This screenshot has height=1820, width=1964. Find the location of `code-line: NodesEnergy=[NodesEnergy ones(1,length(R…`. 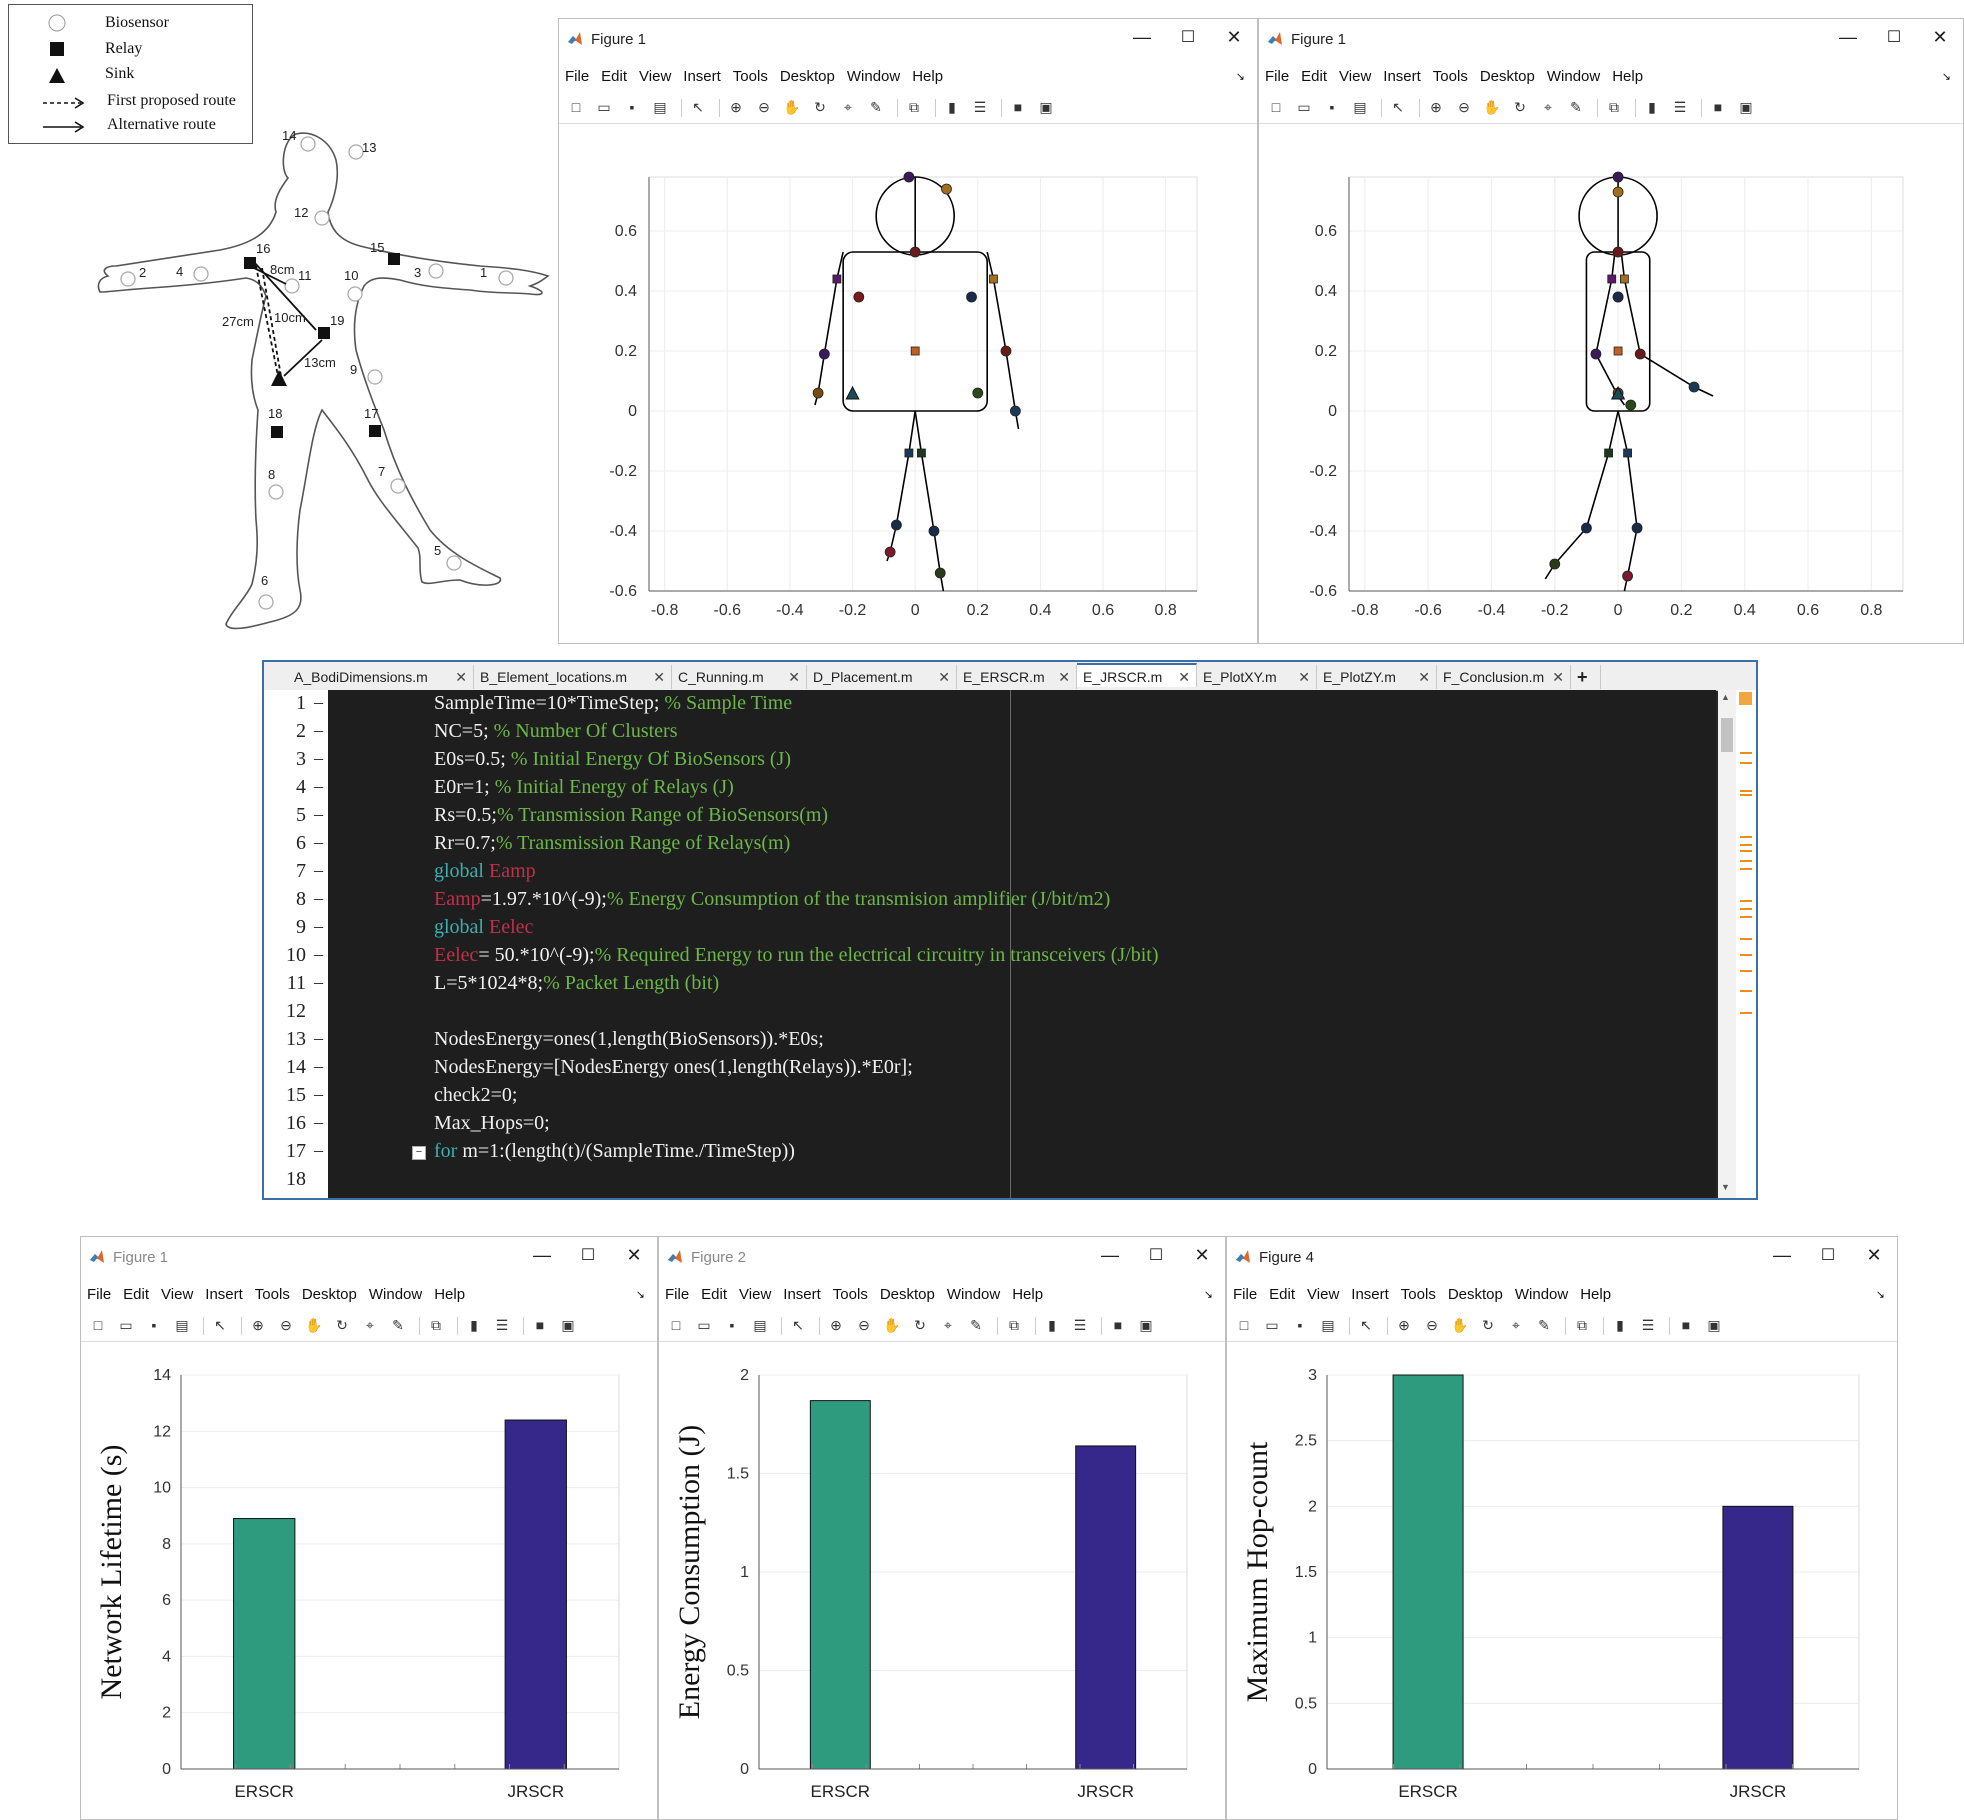

code-line: NodesEnergy=[NodesEnergy ones(1,length(R… is located at coordinates (673, 1067).